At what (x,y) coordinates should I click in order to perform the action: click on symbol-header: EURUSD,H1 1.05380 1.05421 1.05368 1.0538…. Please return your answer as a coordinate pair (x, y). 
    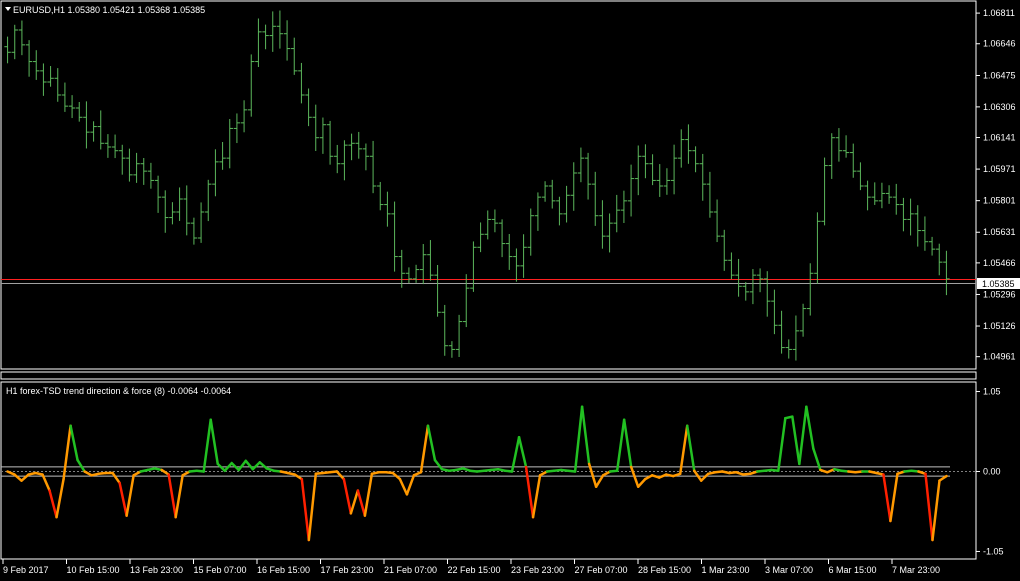
    Looking at the image, I should click on (105, 10).